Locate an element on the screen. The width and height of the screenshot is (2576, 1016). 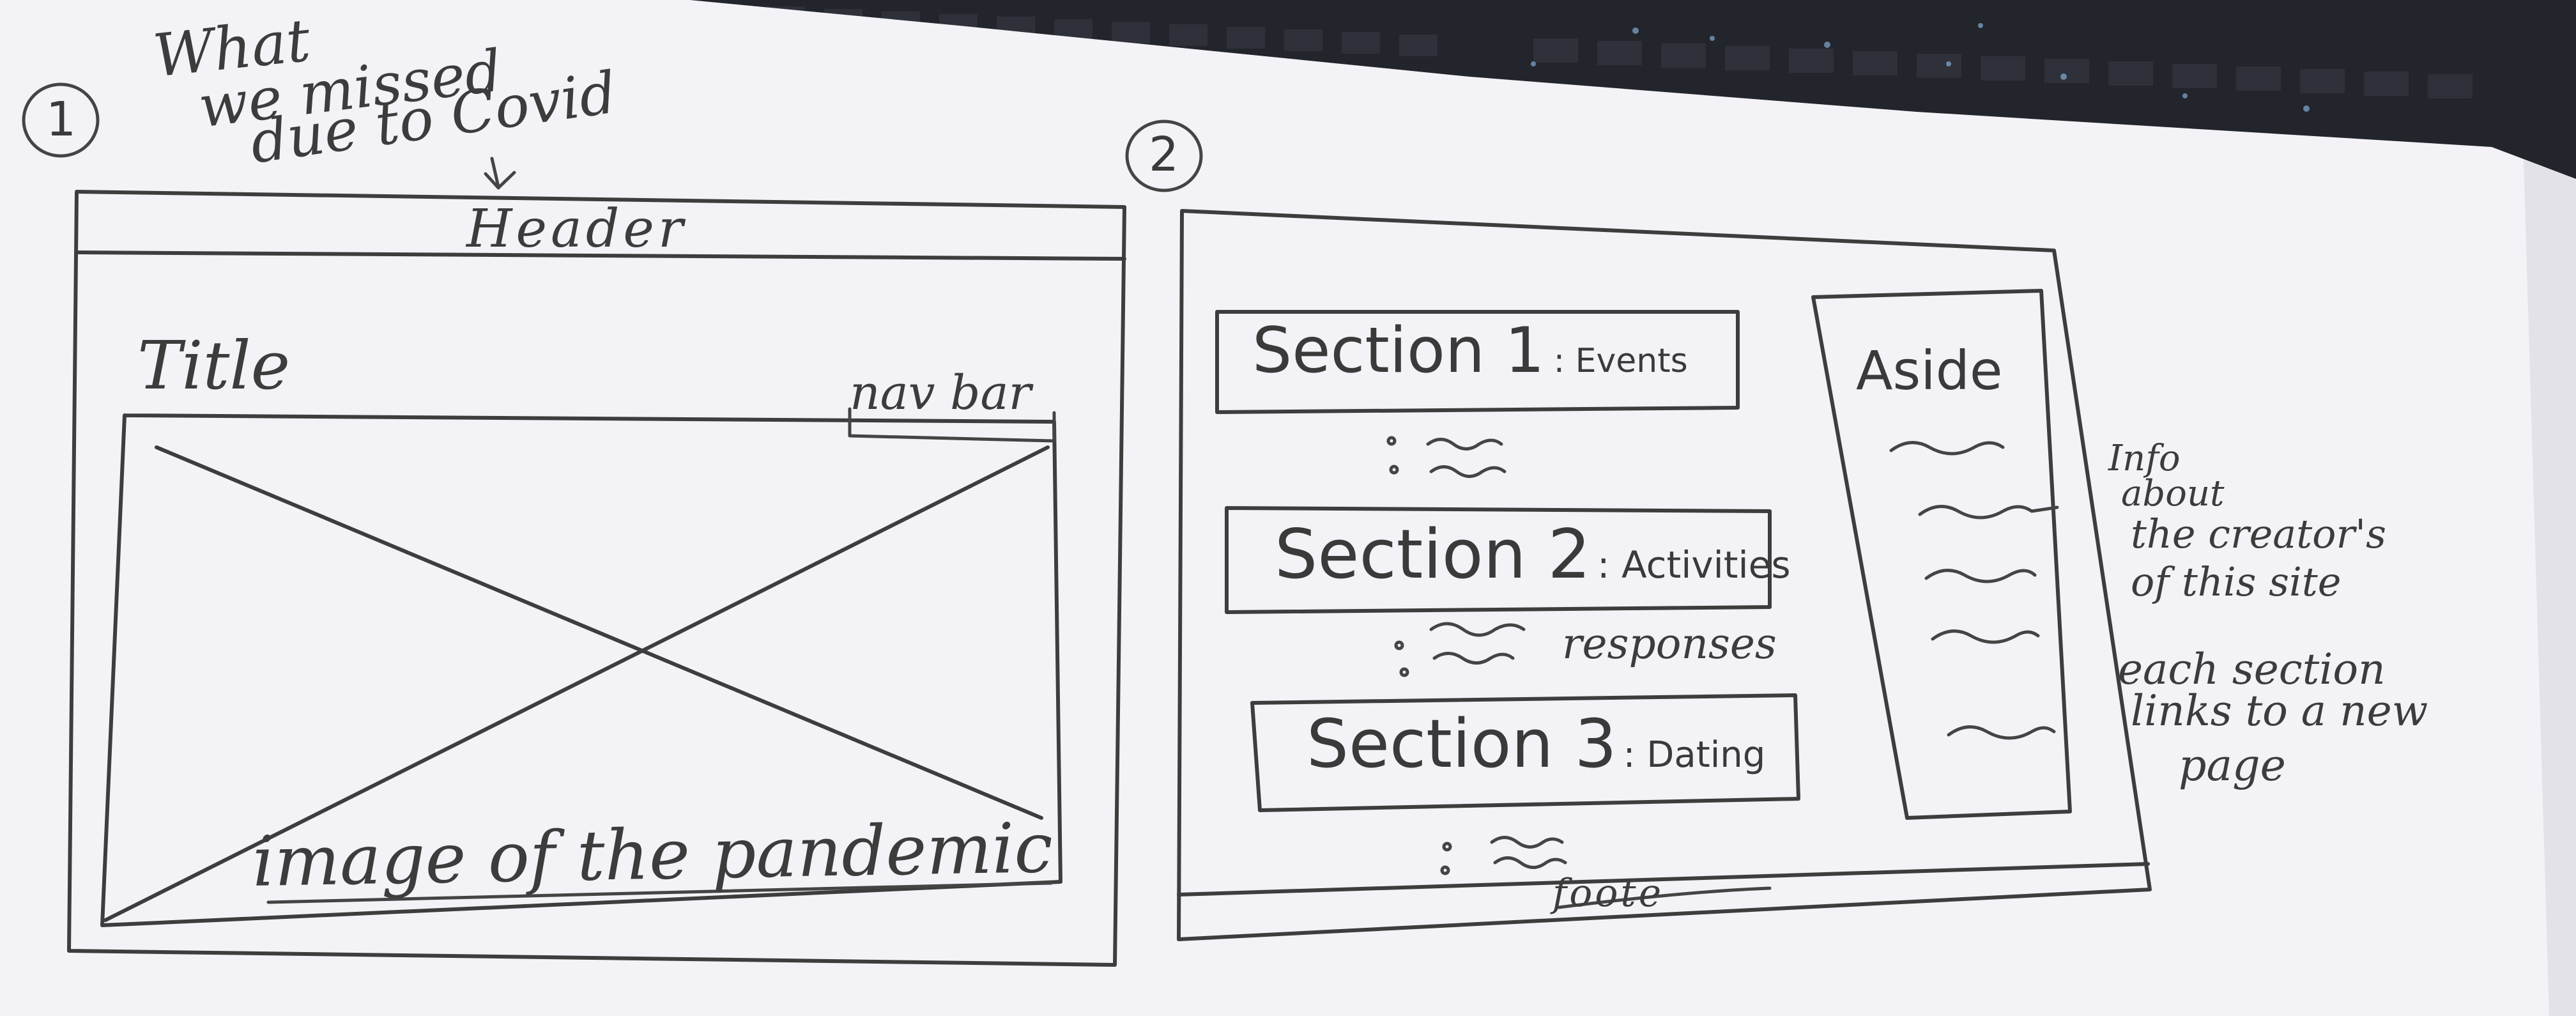
aside-label: Aside is located at coordinates (1929, 370).